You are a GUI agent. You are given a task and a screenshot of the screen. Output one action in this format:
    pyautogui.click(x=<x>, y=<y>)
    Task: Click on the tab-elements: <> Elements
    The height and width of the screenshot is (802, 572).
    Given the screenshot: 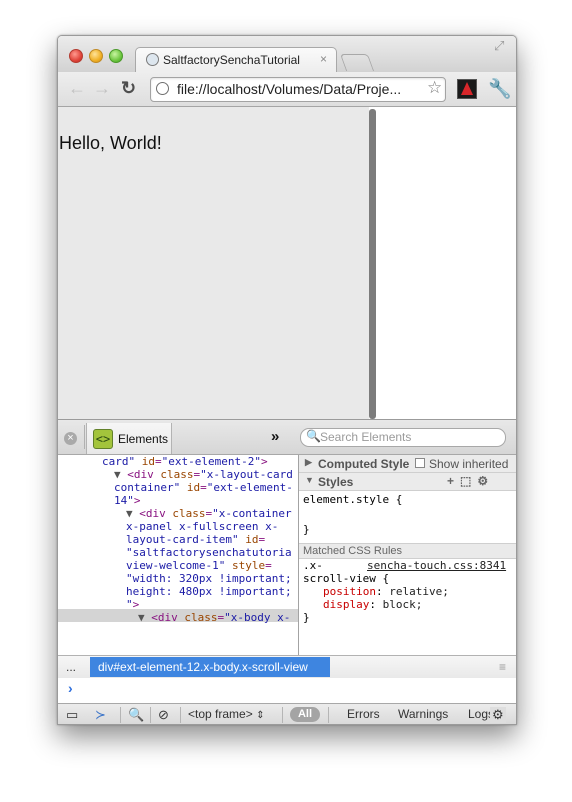 What is the action you would take?
    pyautogui.click(x=129, y=438)
    